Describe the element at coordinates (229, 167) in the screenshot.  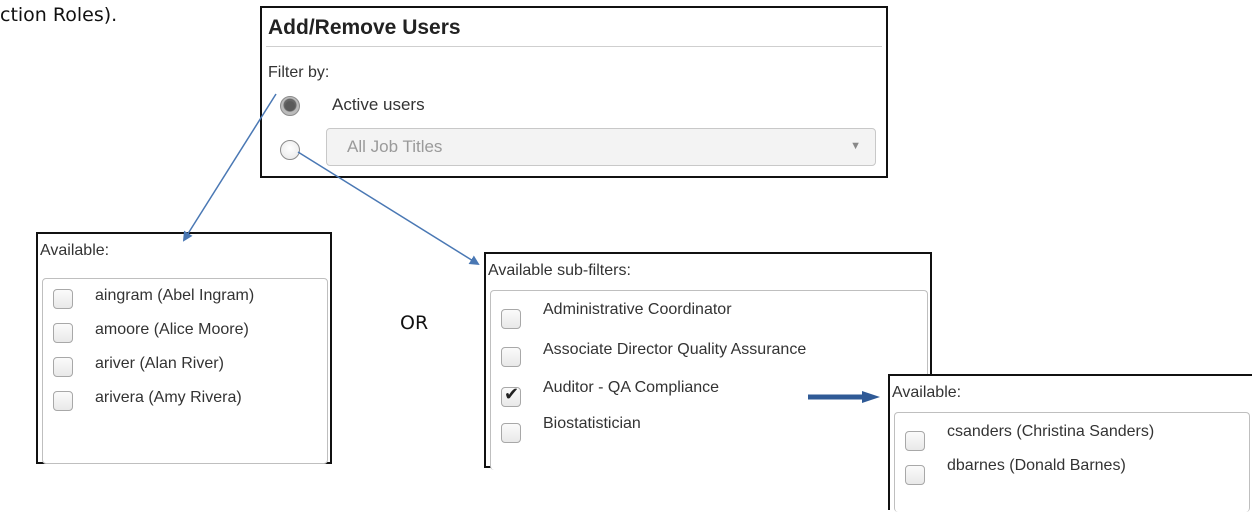
I see `arrow-to-available` at that location.